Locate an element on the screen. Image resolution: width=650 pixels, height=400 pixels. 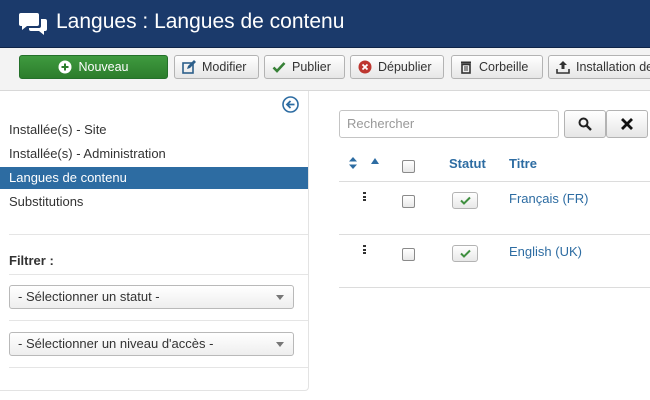
status-filter-select: - Sélectionner un statut - is located at coordinates (151, 297).